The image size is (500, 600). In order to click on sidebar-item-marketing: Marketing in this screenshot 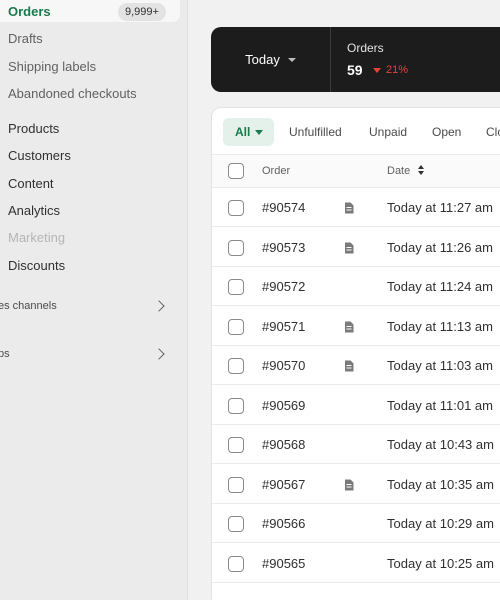, I will do `click(36, 237)`.